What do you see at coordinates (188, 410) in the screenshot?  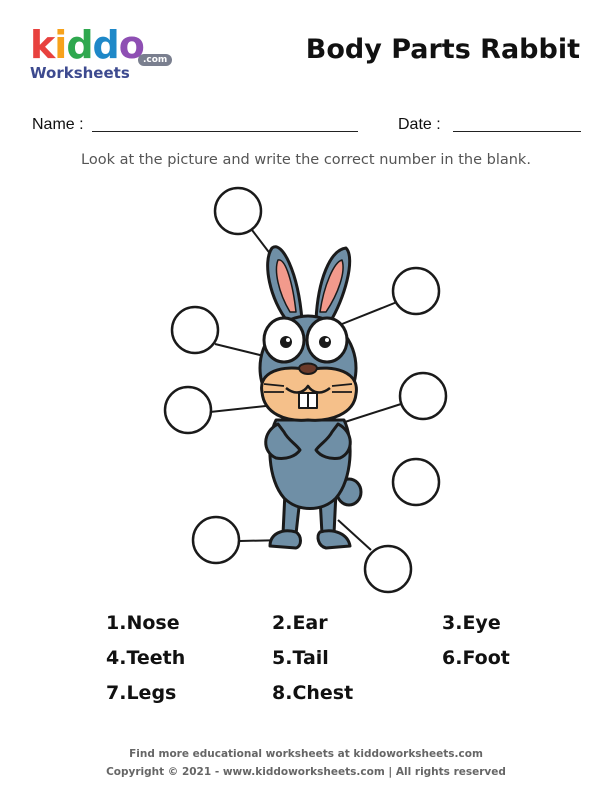 I see `answer-circle-teeth` at bounding box center [188, 410].